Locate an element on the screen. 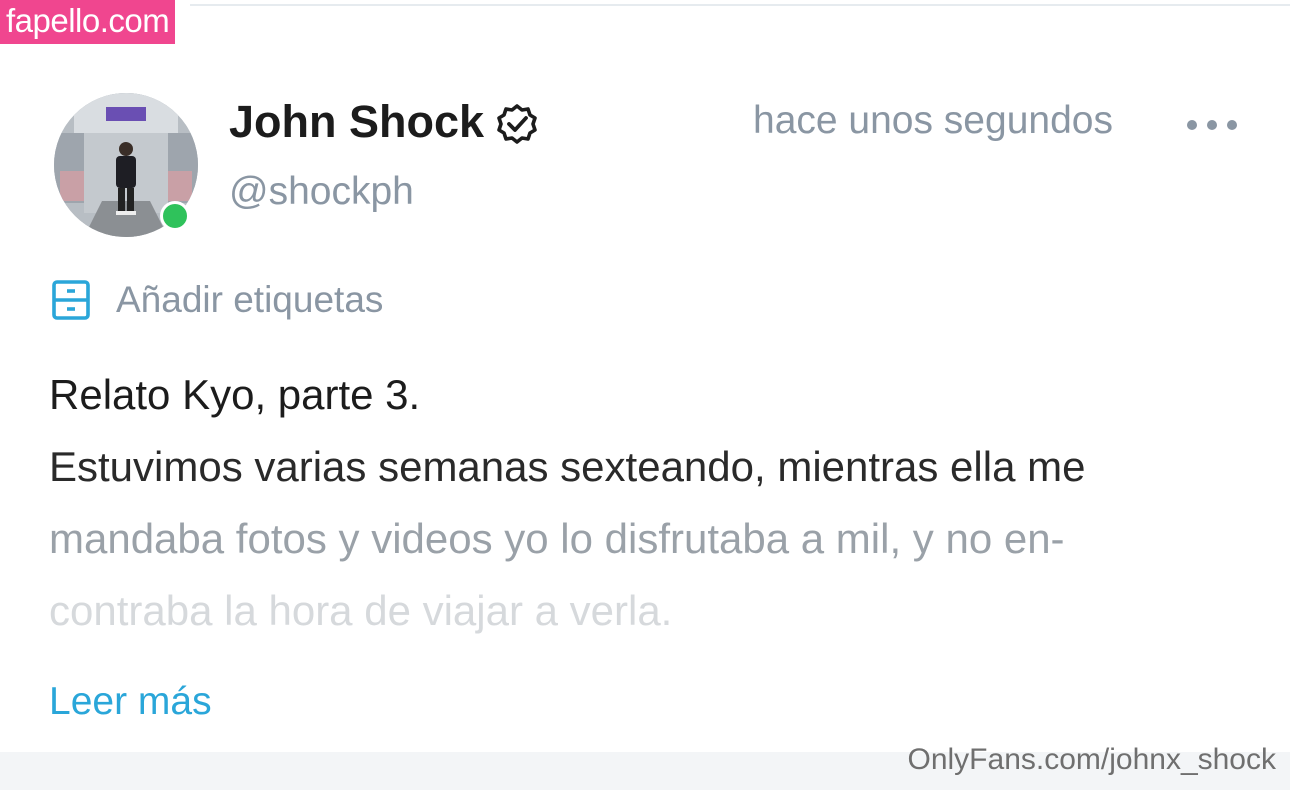 The width and height of the screenshot is (1290, 790). author-handle: @shockph is located at coordinates (321, 192).